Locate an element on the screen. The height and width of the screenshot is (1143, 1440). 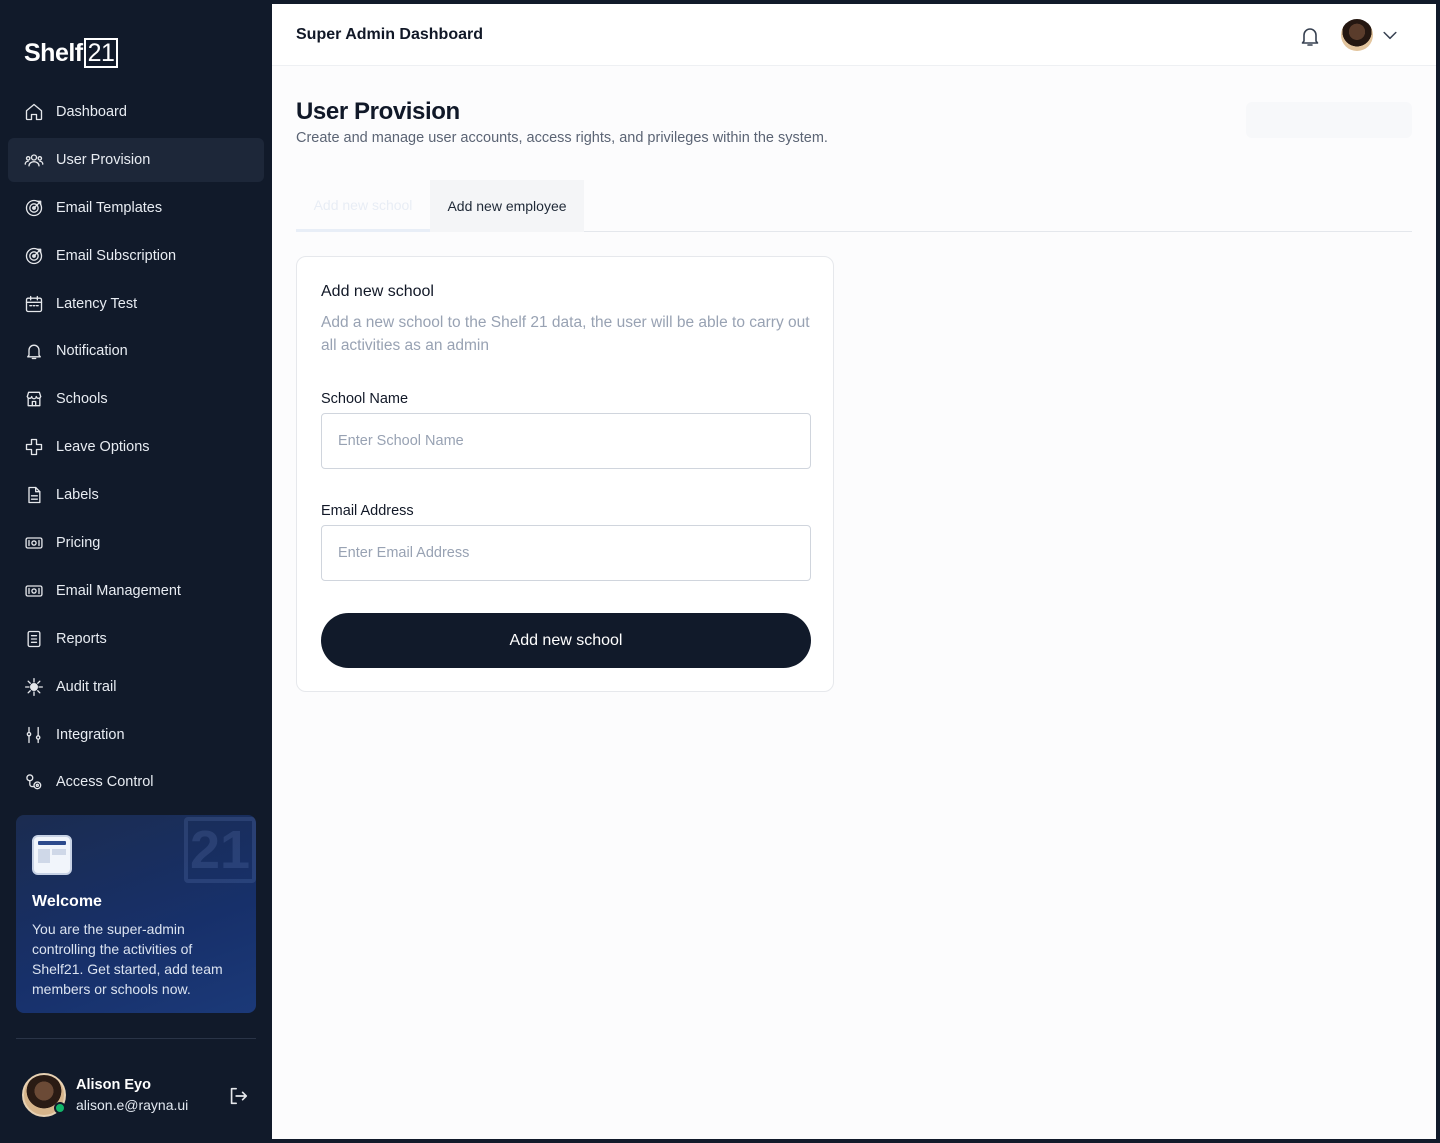
tab-add-new-school: Add new school is located at coordinates (363, 206).